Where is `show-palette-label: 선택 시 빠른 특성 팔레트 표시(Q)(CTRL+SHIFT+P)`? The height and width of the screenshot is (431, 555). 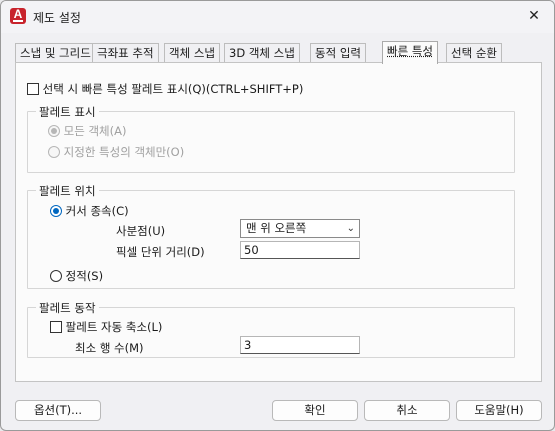
show-palette-label: 선택 시 빠른 특성 팔레트 표시(Q)(CTRL+SHIFT+P) is located at coordinates (173, 89).